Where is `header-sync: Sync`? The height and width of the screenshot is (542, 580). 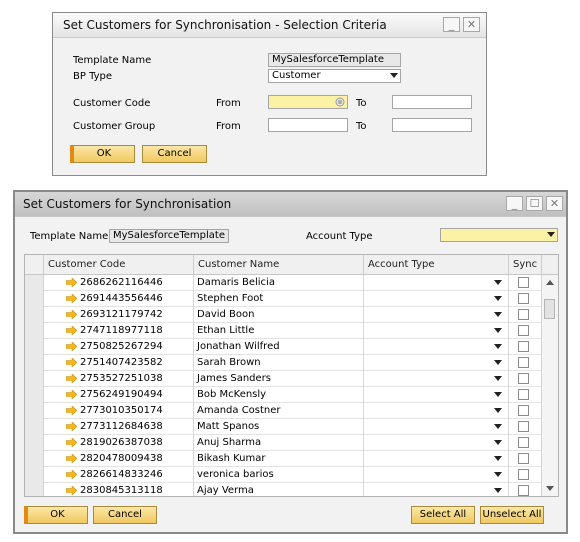
header-sync: Sync is located at coordinates (525, 264).